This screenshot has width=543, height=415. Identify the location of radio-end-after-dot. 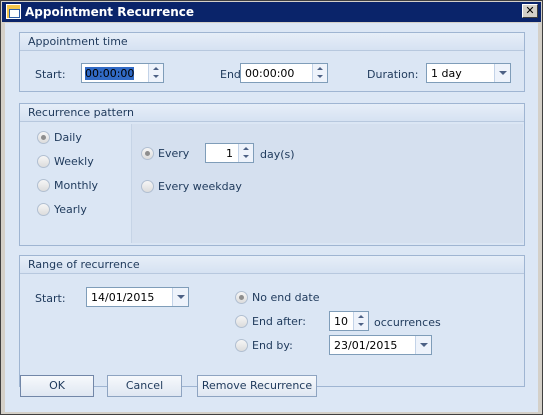
(241, 321).